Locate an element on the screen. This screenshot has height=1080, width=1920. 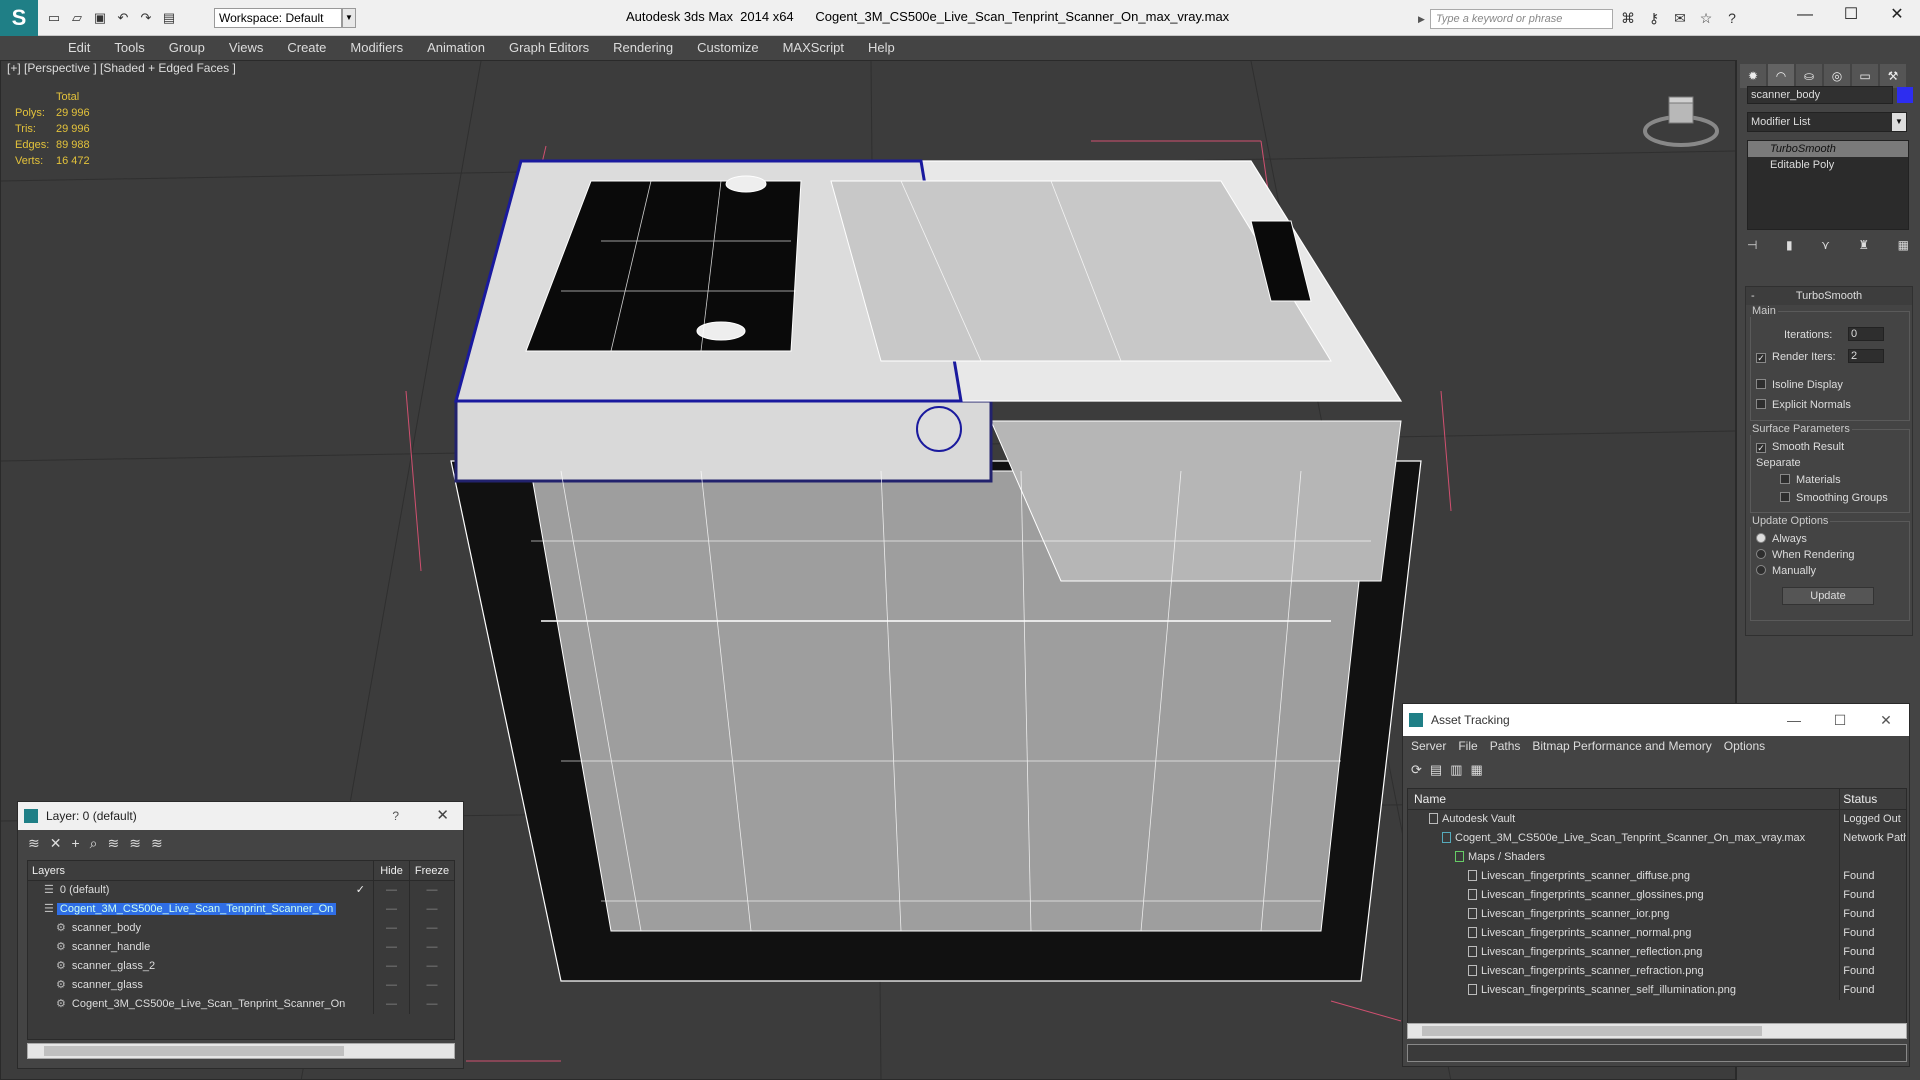
show-end-result-icon: ▮ is located at coordinates (1789, 248).